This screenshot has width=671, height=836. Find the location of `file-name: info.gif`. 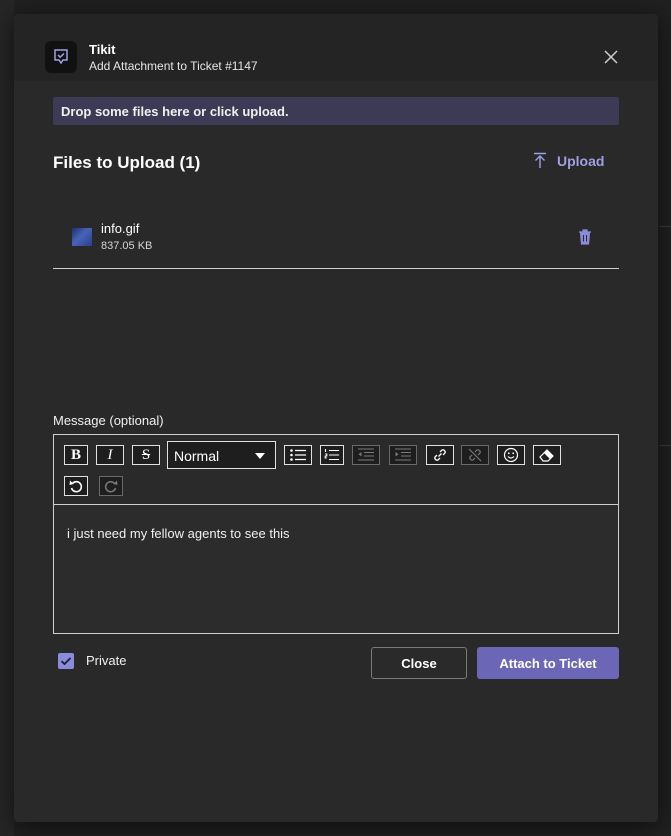

file-name: info.gif is located at coordinates (120, 228).